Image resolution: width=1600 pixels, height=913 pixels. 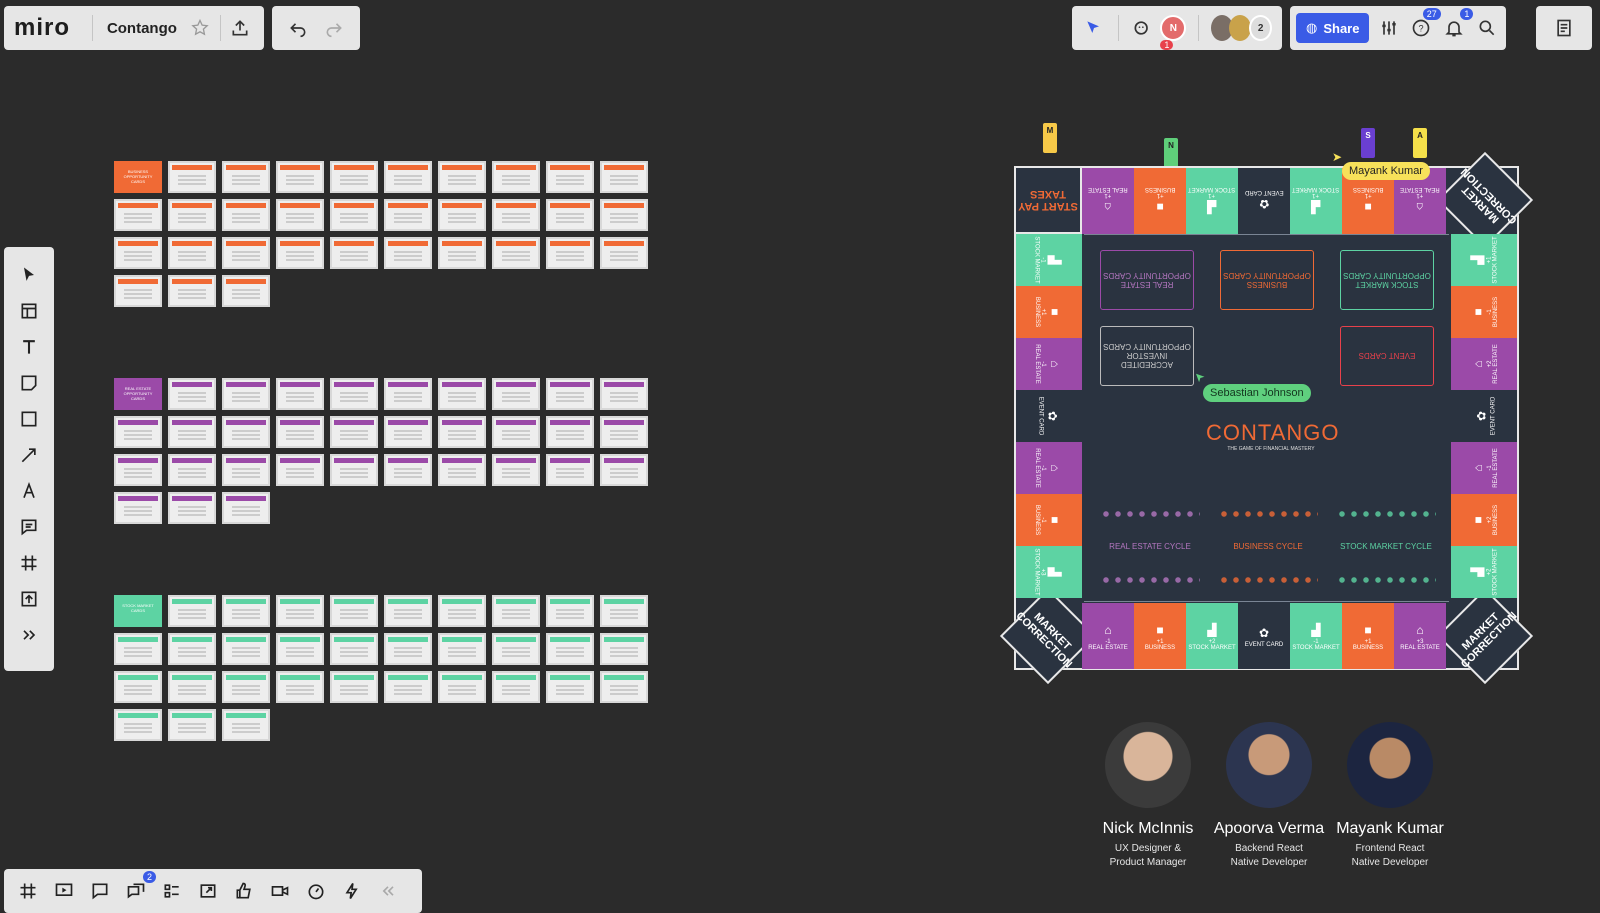 What do you see at coordinates (1420, 636) in the screenshot?
I see `board-space: ⌂ +3 REAL ESTATE` at bounding box center [1420, 636].